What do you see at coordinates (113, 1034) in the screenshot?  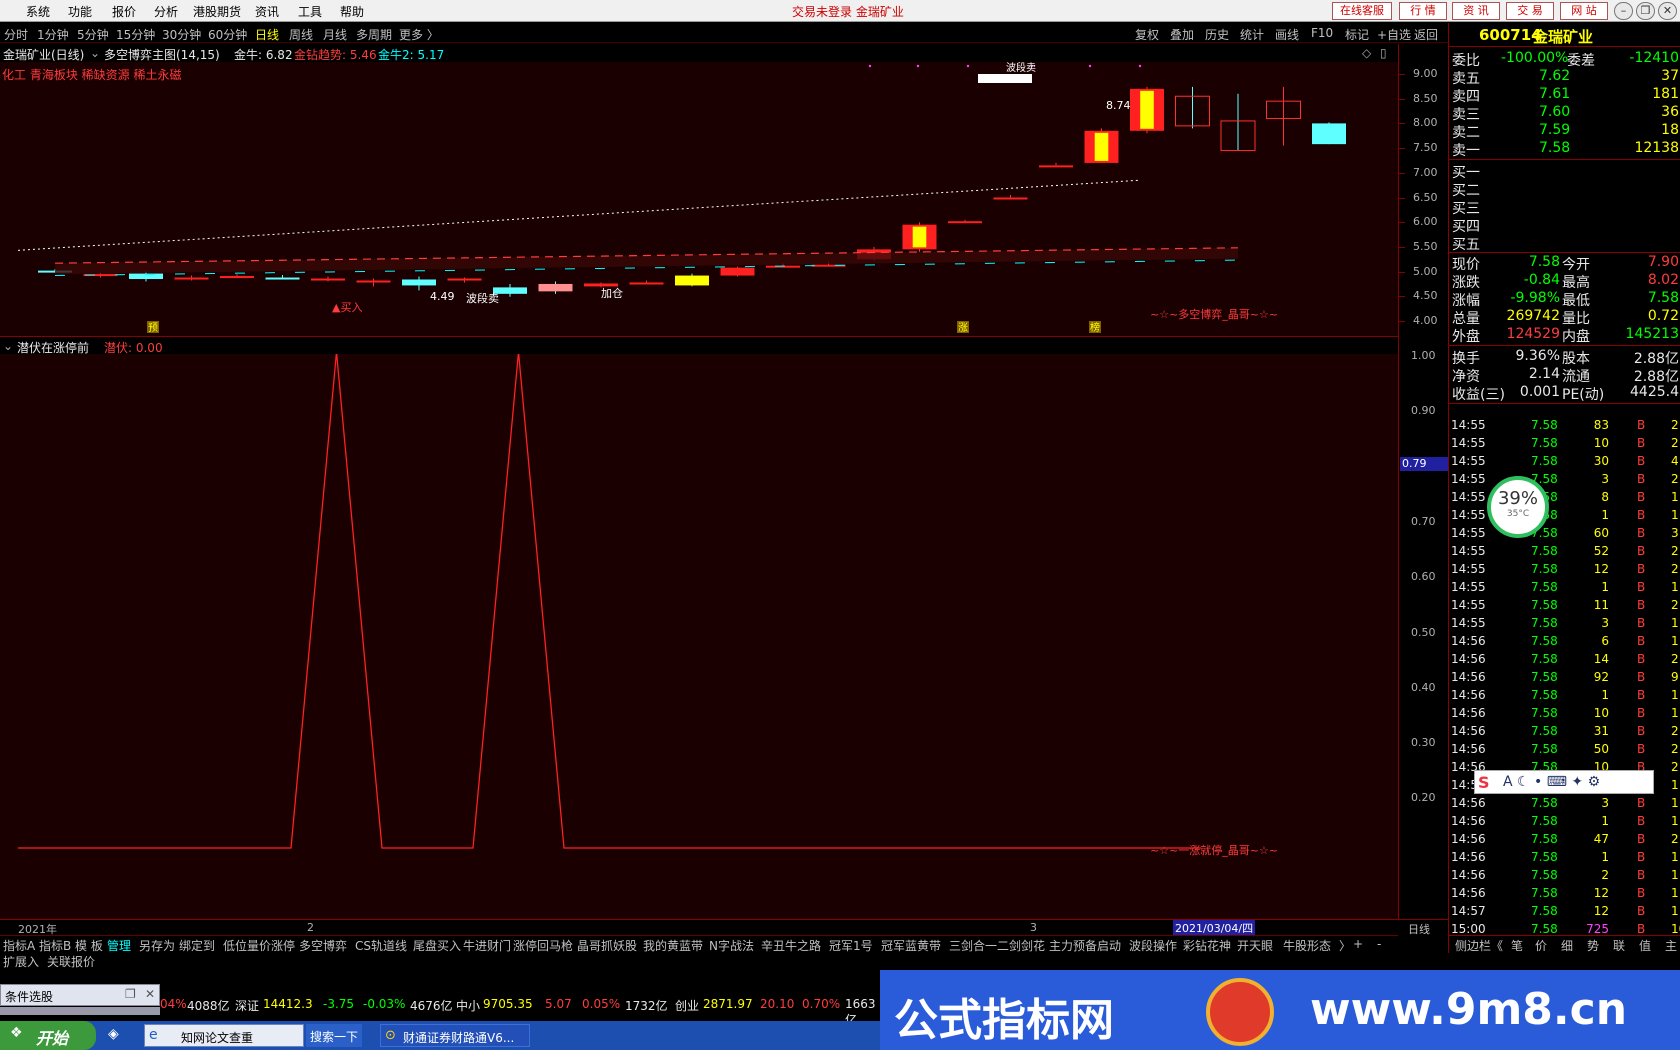 I see `quick-launch-icon: ◈` at bounding box center [113, 1034].